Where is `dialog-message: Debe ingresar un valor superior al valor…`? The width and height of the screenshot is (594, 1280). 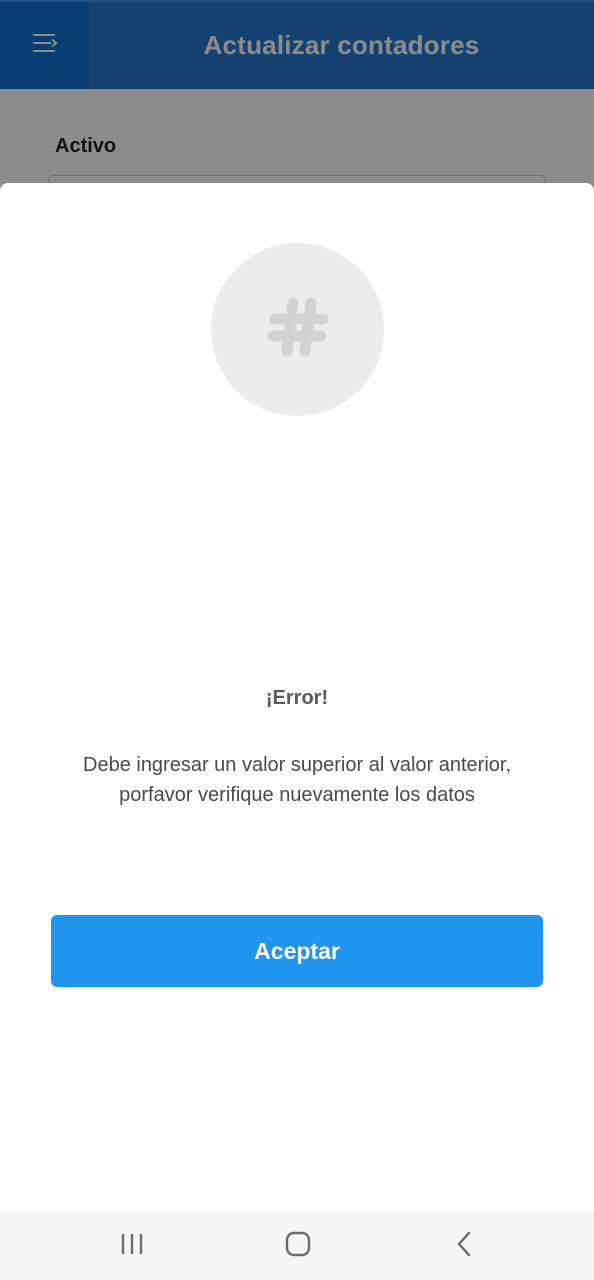 dialog-message: Debe ingresar un valor superior al valor… is located at coordinates (297, 780).